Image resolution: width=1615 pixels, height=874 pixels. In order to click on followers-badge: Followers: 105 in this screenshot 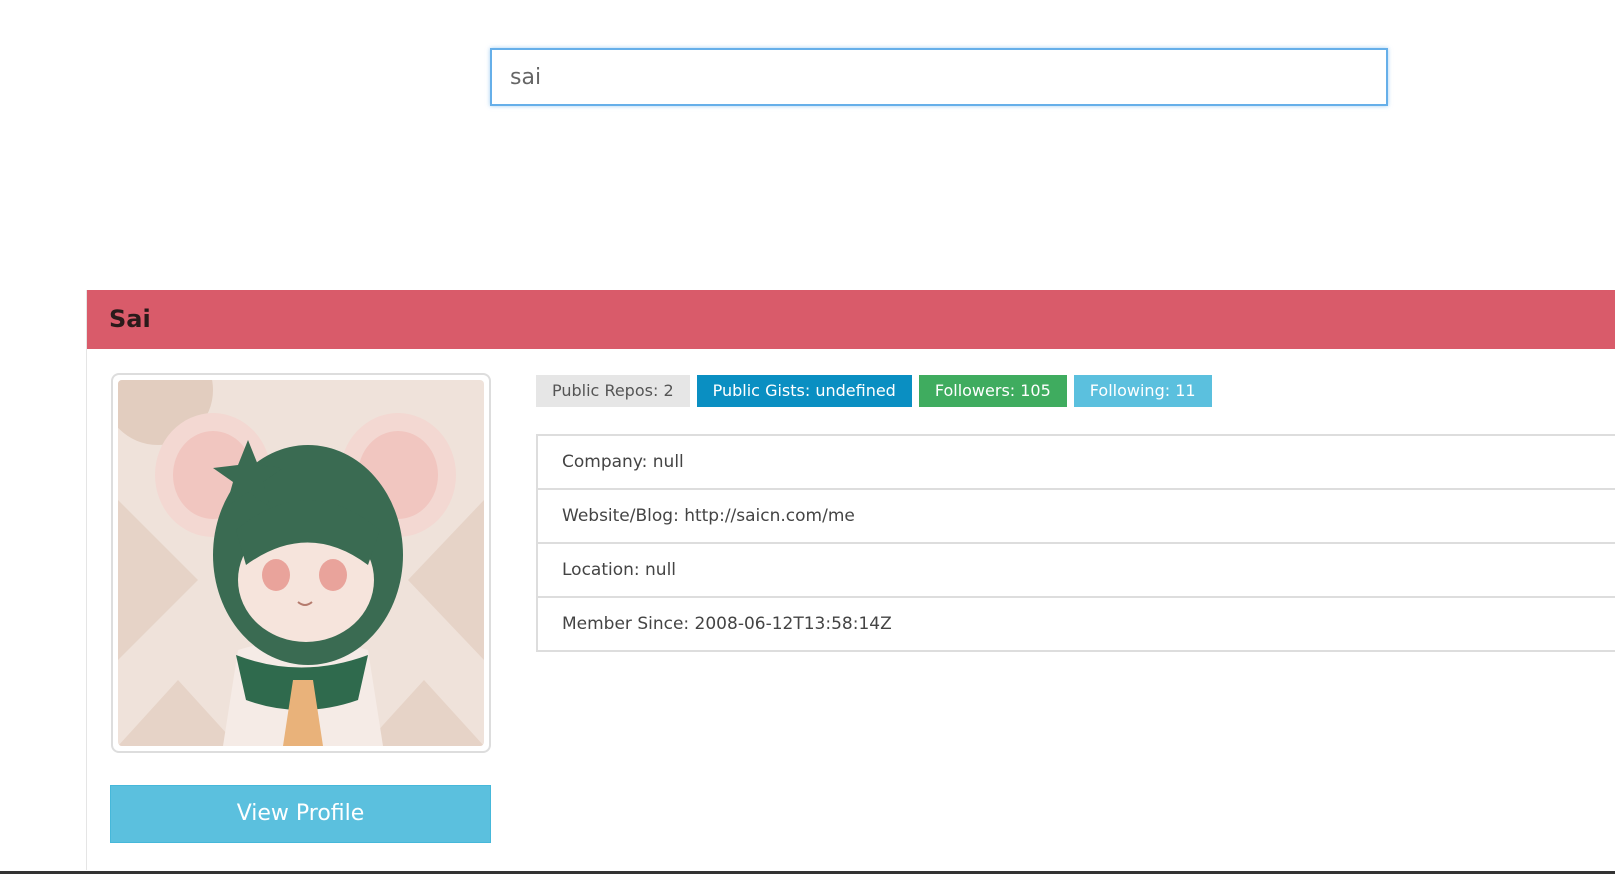, I will do `click(992, 391)`.